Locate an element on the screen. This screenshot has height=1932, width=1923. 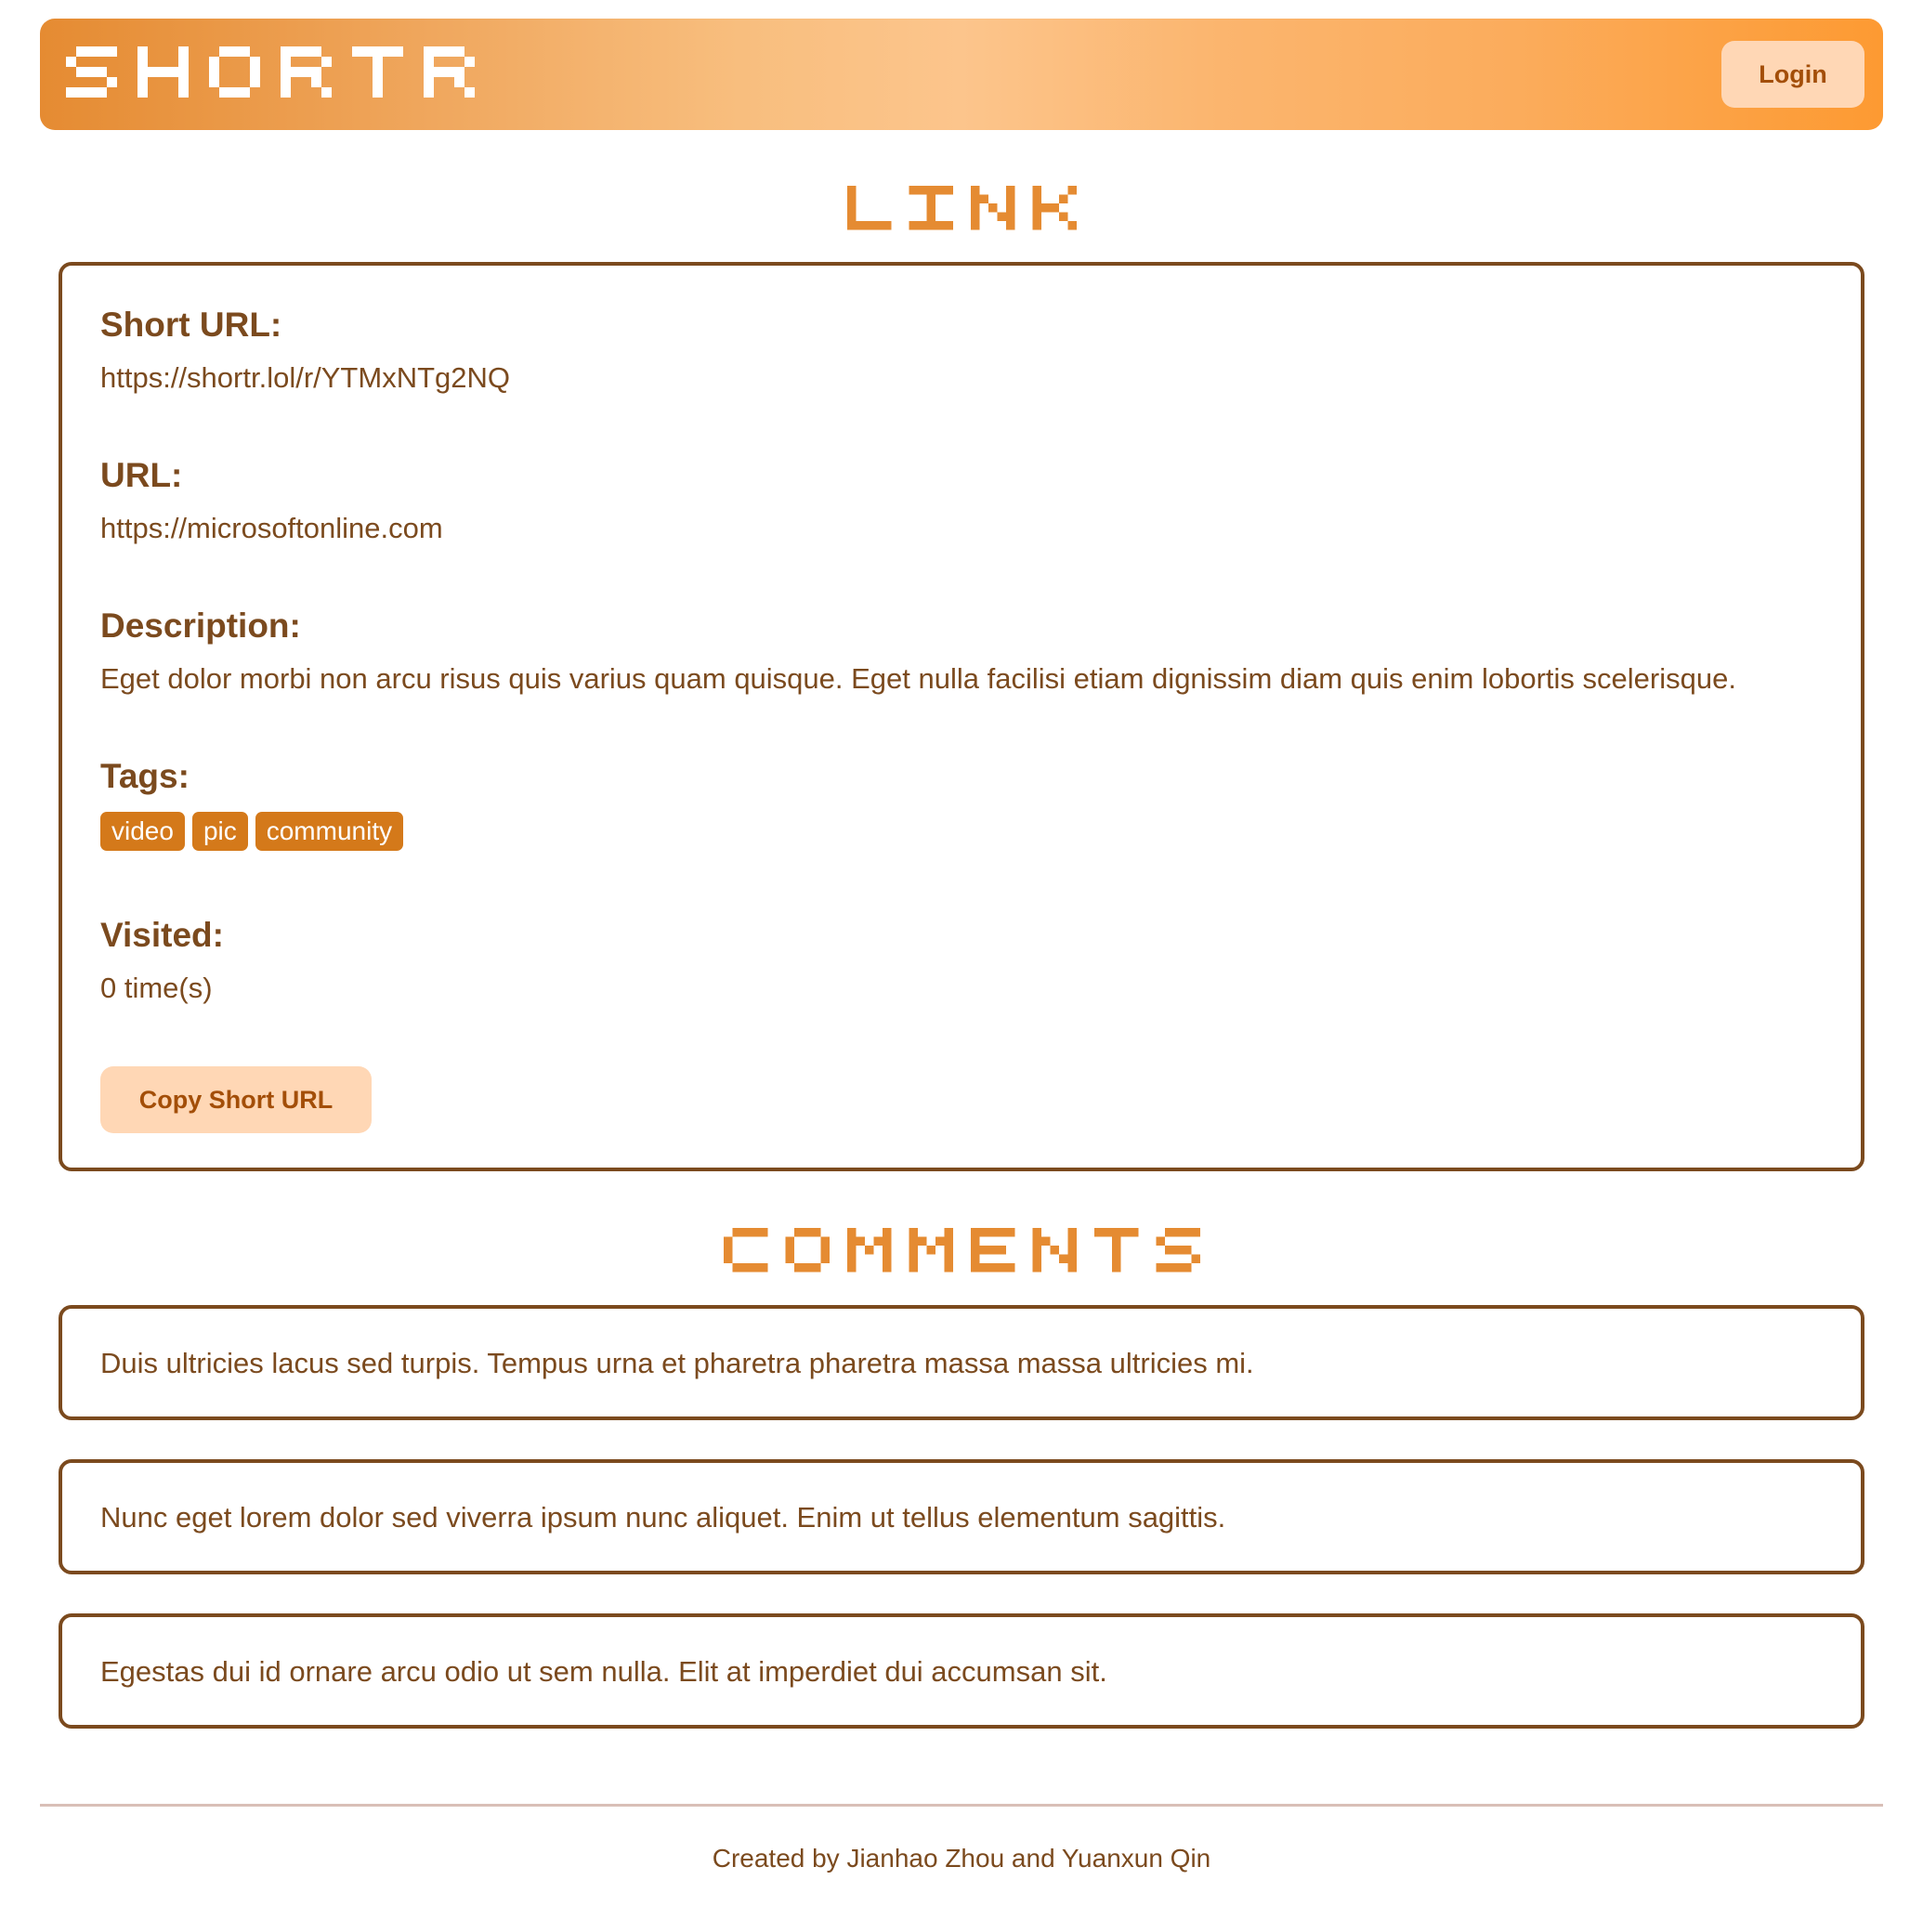
tag-chip: pic is located at coordinates (220, 831).